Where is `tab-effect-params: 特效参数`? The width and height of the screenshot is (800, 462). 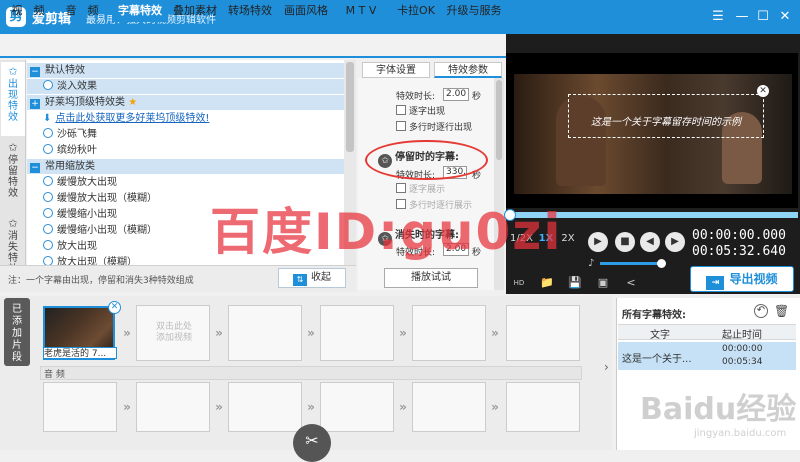 tab-effect-params: 特效参数 is located at coordinates (468, 70).